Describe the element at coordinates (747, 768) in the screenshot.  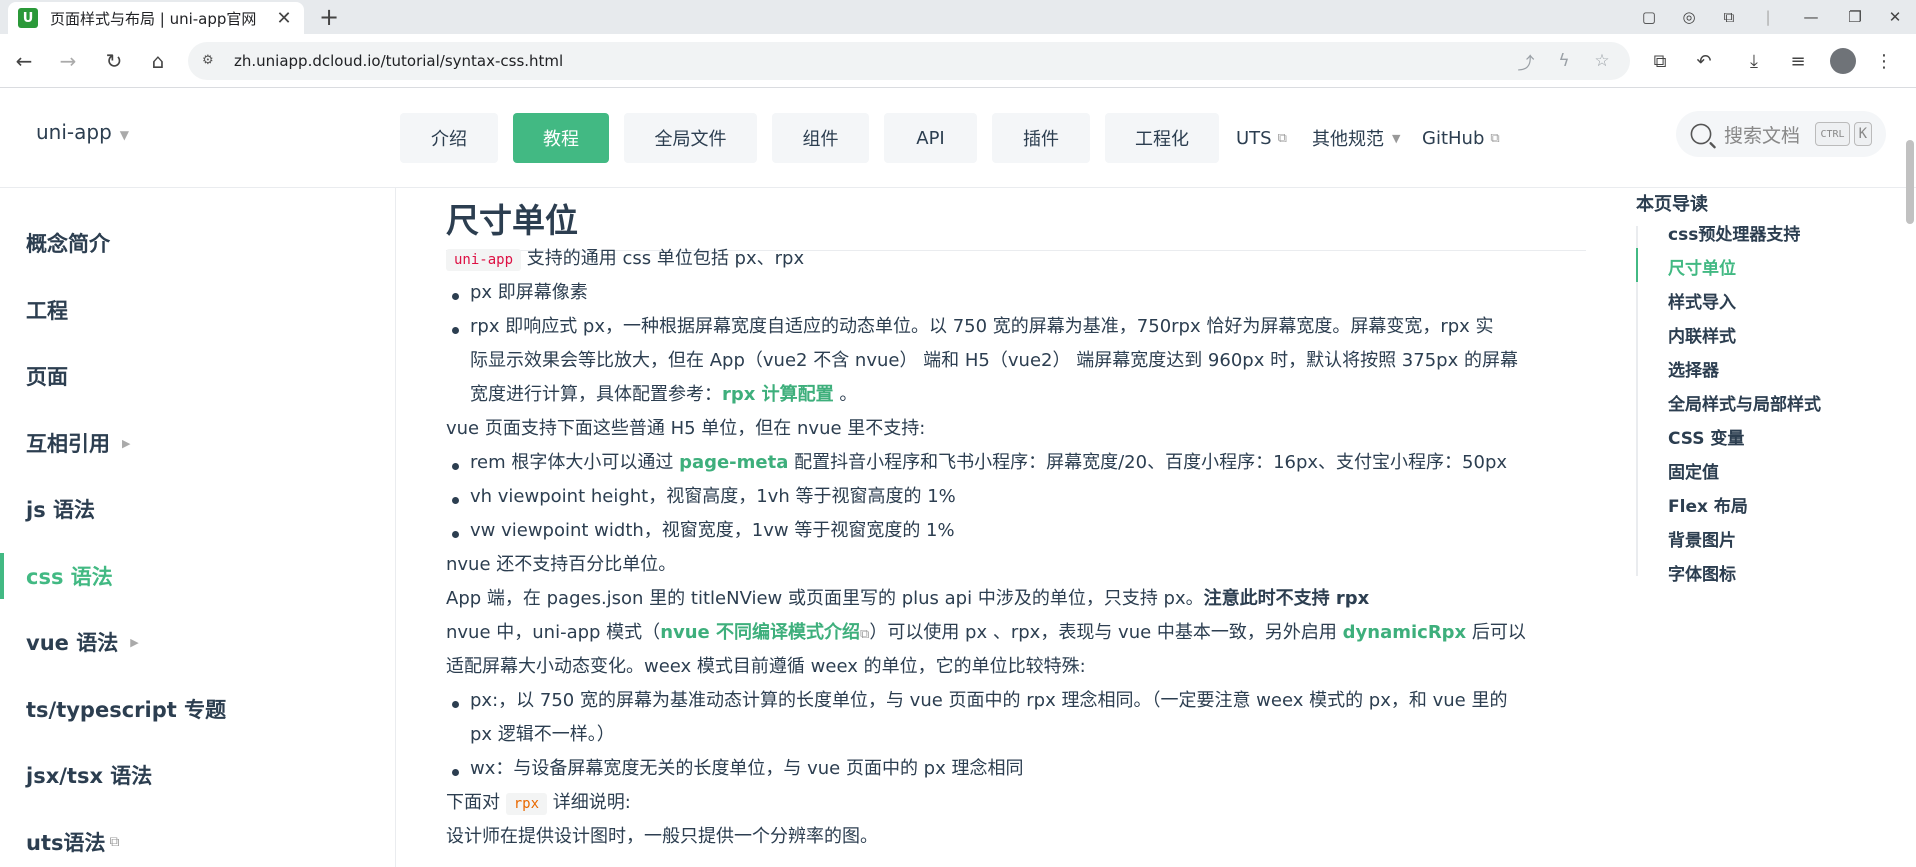
I see `list-item: wx：与设备屏幕宽度无关的长度单位，与 vue 页面中的 px 理念相同` at that location.